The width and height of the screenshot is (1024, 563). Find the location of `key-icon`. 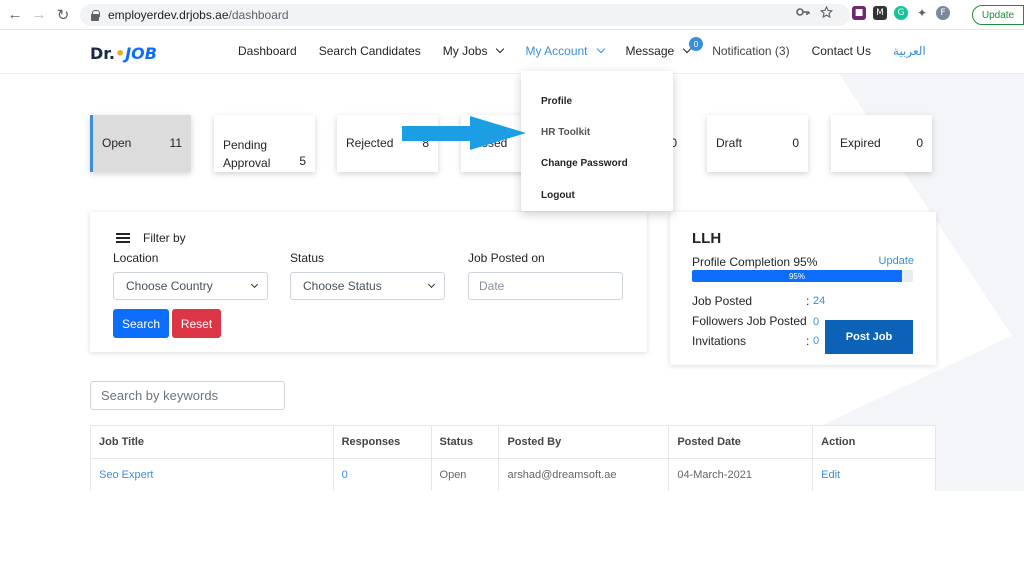

key-icon is located at coordinates (803, 12).